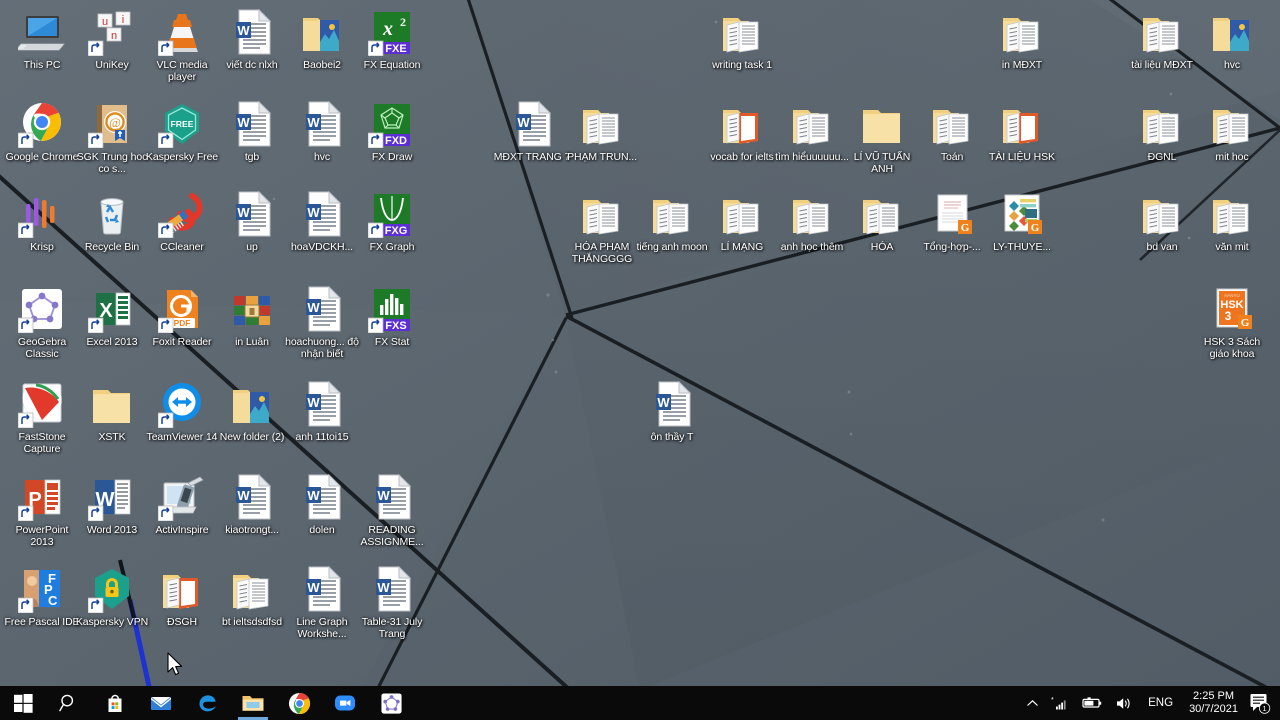 The width and height of the screenshot is (1280, 720). Describe the element at coordinates (742, 131) in the screenshot. I see `desktop-icon-vocab-for-ielts: vocab for ielts` at that location.